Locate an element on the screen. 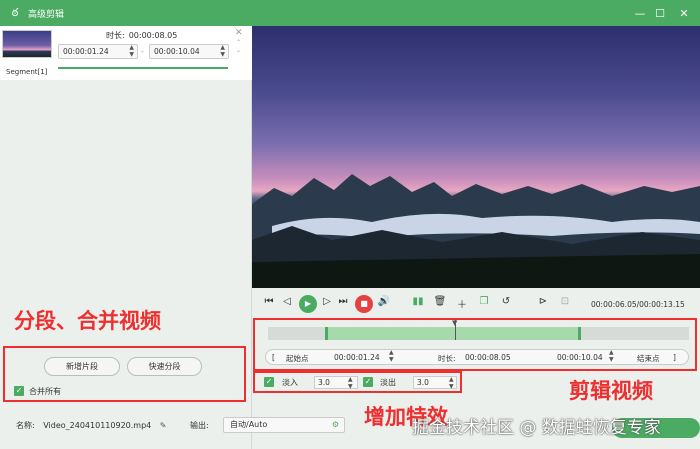  trim-duration-label: 时长: is located at coordinates (447, 358).